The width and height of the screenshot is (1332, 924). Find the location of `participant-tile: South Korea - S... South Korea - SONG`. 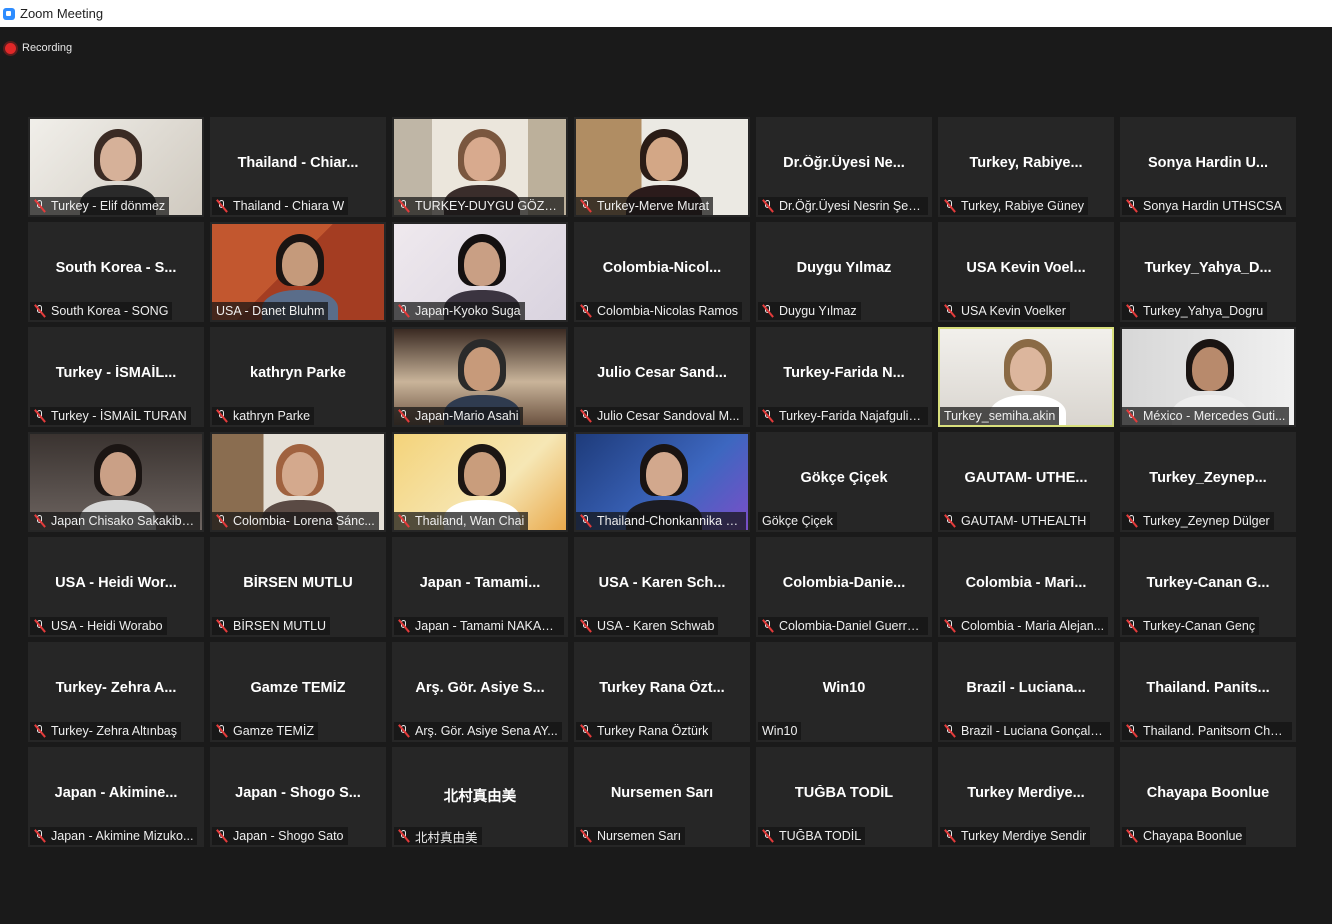

participant-tile: South Korea - S... South Korea - SONG is located at coordinates (116, 272).